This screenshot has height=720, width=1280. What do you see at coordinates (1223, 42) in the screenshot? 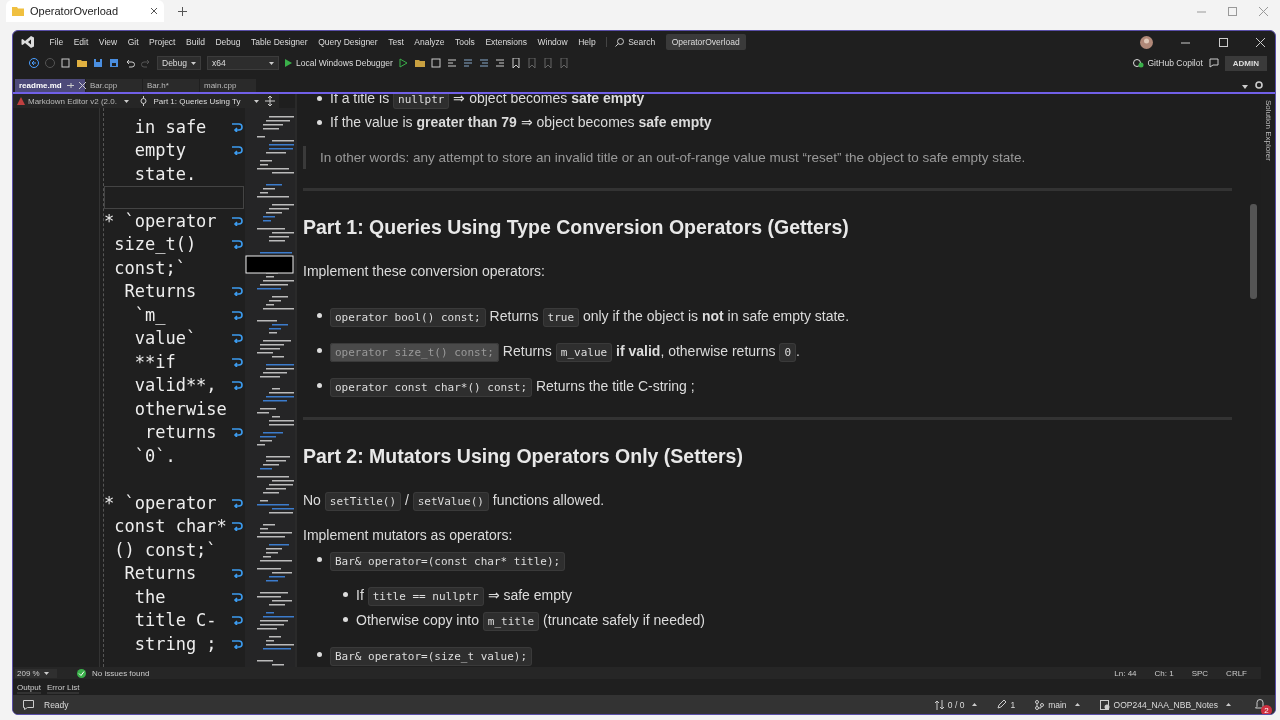
I see `maximize-icon` at bounding box center [1223, 42].